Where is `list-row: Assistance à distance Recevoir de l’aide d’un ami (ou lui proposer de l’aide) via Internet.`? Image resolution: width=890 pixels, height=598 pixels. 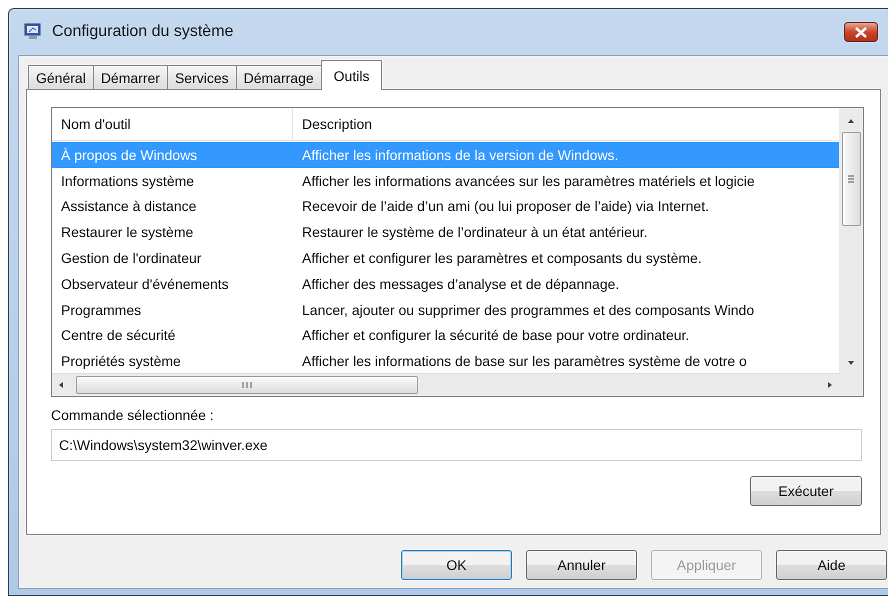
list-row: Assistance à distance Recevoir de l’aide d’un ami (ou lui proposer de l’aide) via Internet. is located at coordinates (445, 207).